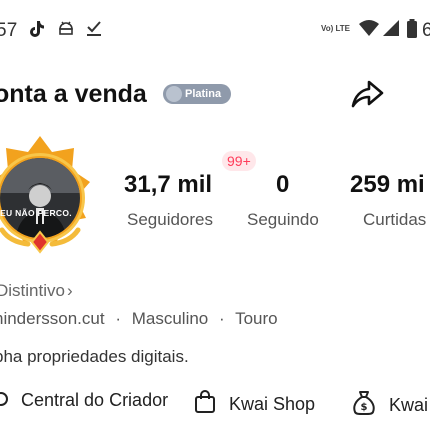  I want to click on profile-bio: pha propriedades digitais., so click(94, 356).